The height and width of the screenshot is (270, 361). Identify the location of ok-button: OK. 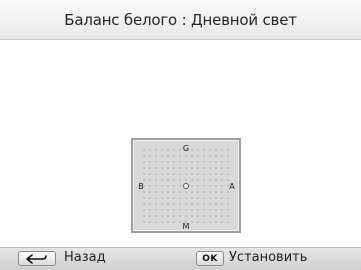
(210, 258).